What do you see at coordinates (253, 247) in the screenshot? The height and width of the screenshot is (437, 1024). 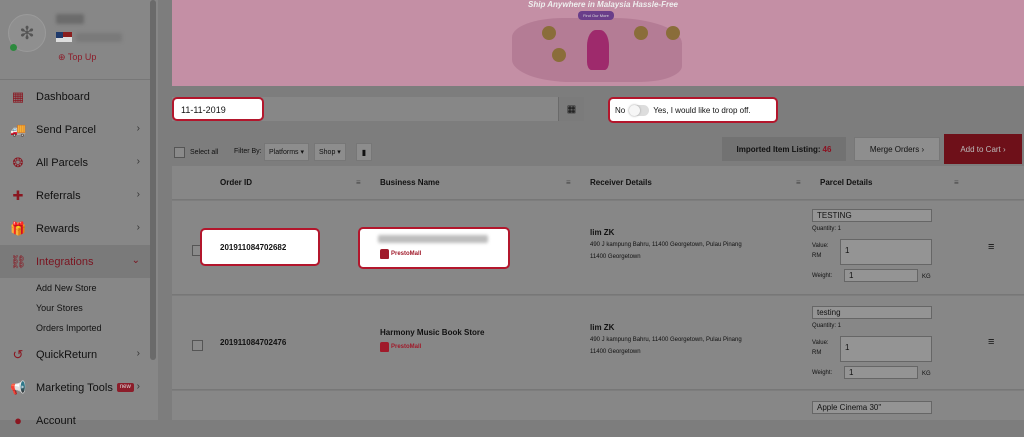 I see `order-id: 201911084702682` at bounding box center [253, 247].